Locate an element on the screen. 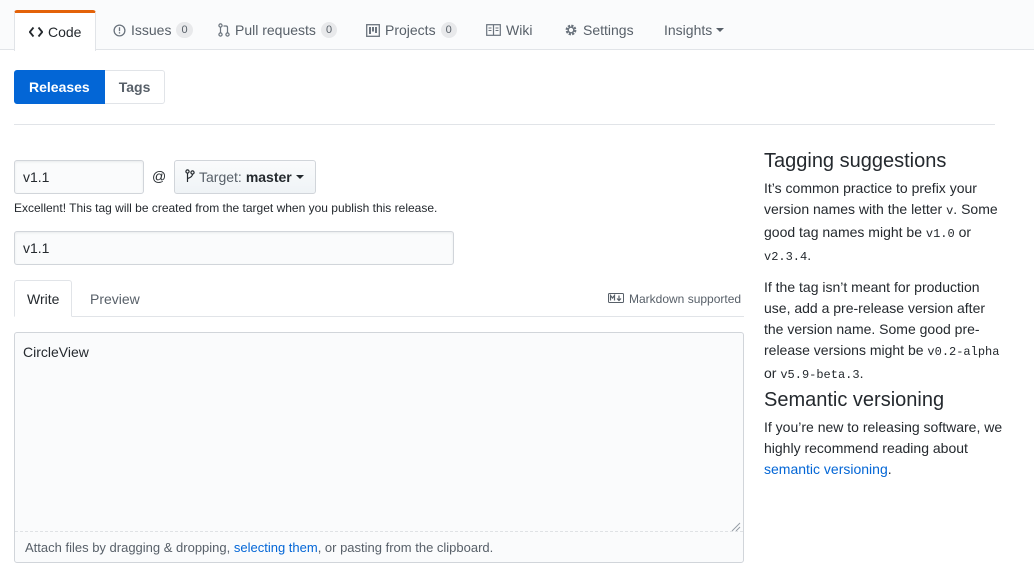 This screenshot has width=1034, height=572. semver-link: semantic versioning is located at coordinates (826, 469).